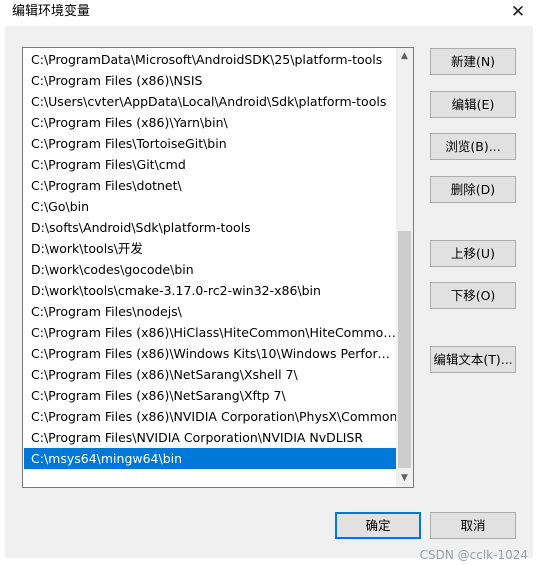  What do you see at coordinates (211, 185) in the screenshot?
I see `list-item: C:\Program Files\dotnet\` at bounding box center [211, 185].